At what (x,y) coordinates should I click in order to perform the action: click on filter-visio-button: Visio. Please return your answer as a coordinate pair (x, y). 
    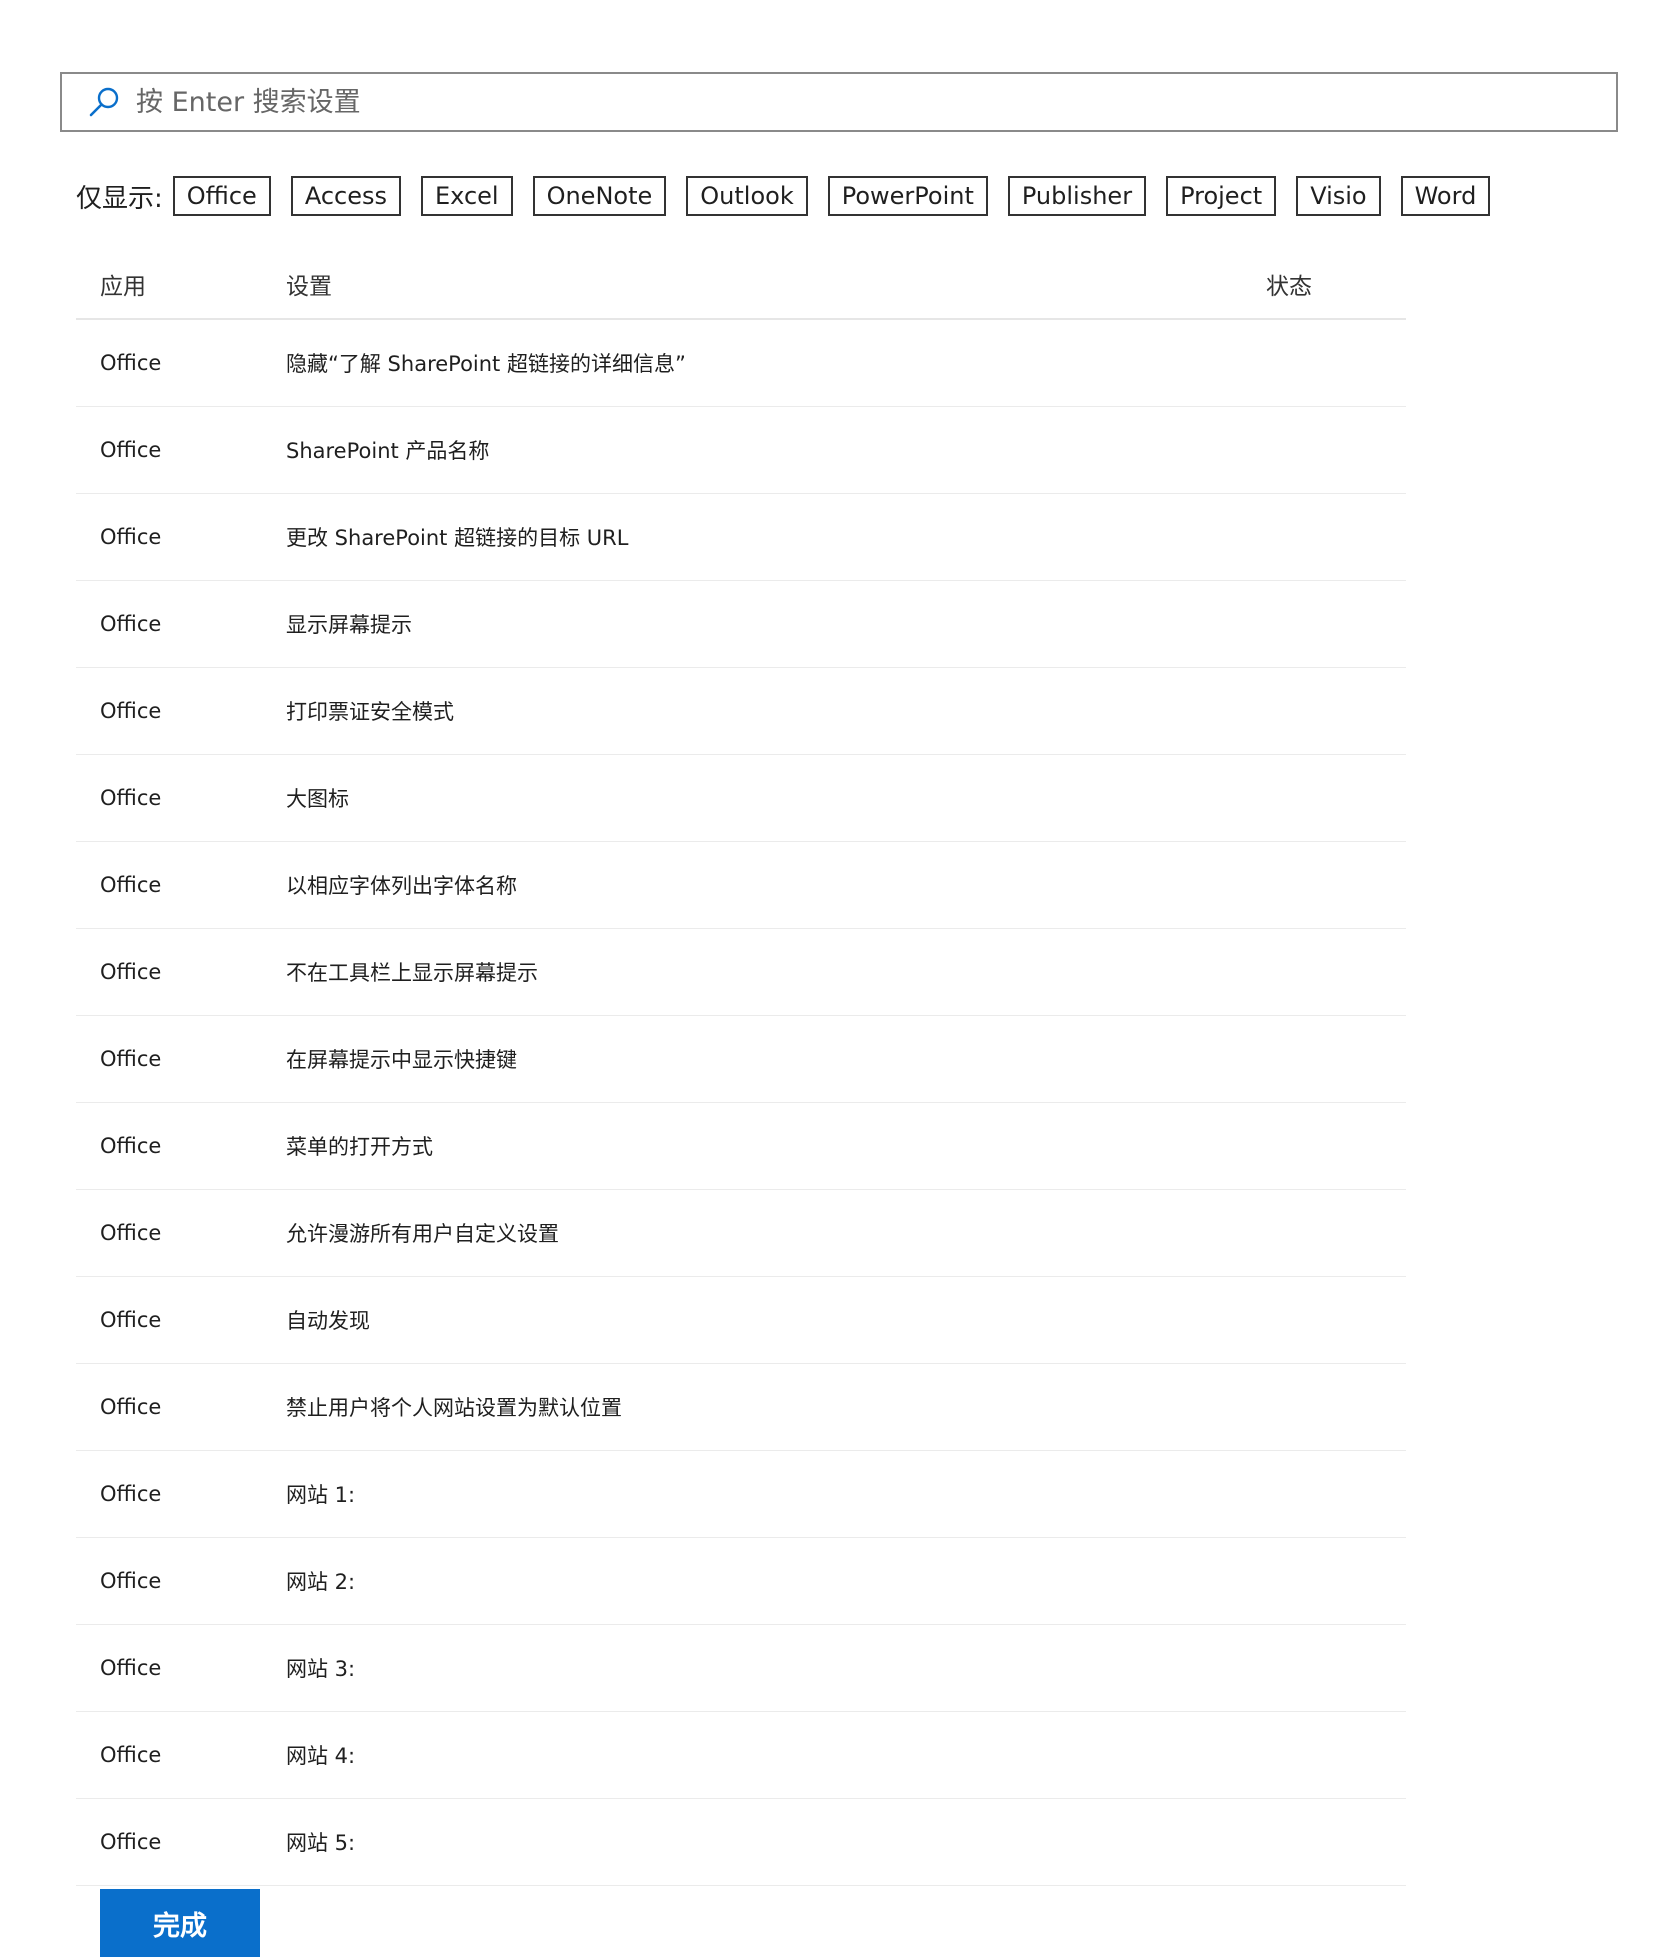
    Looking at the image, I should click on (1338, 196).